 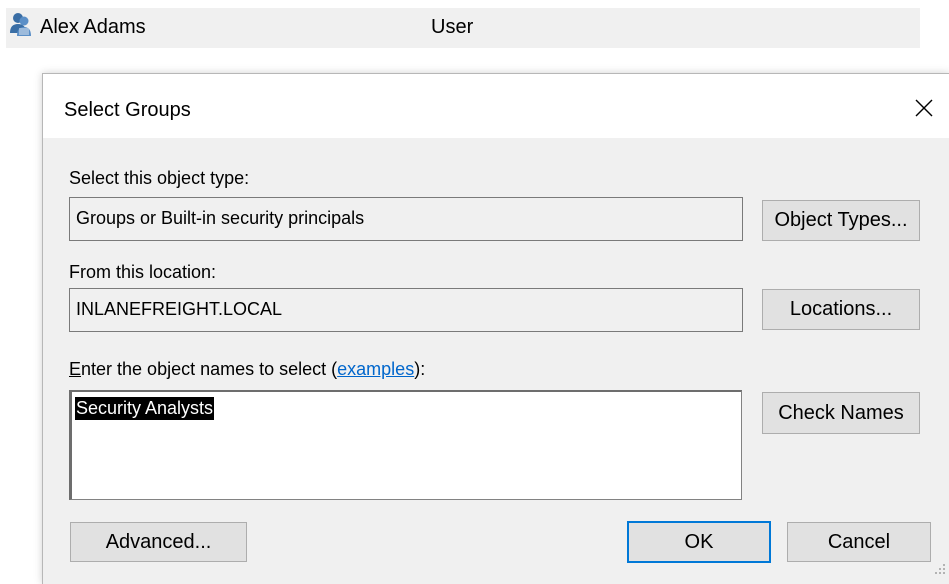 I want to click on user-name: Alex Adams, so click(x=93, y=27).